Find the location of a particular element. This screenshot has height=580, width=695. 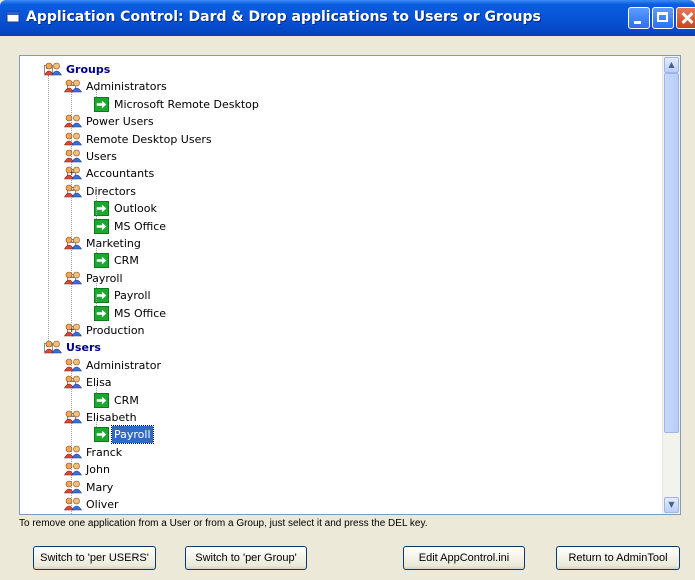

tree-group-item: − Elisa is located at coordinates (340, 382).